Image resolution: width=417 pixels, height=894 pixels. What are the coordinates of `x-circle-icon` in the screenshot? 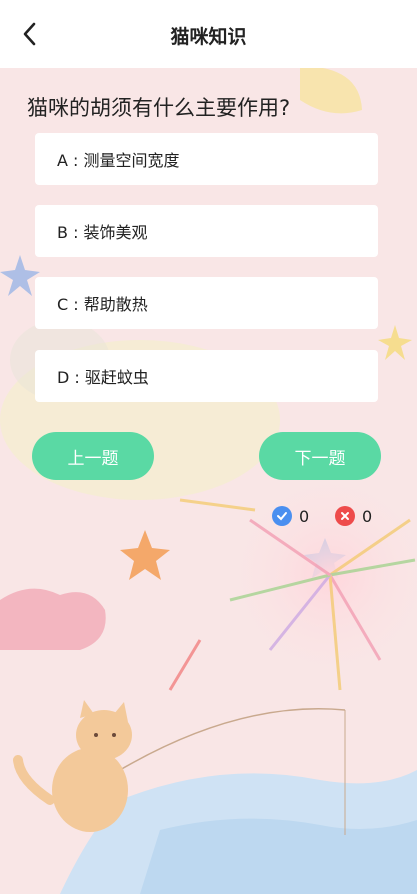 It's located at (345, 516).